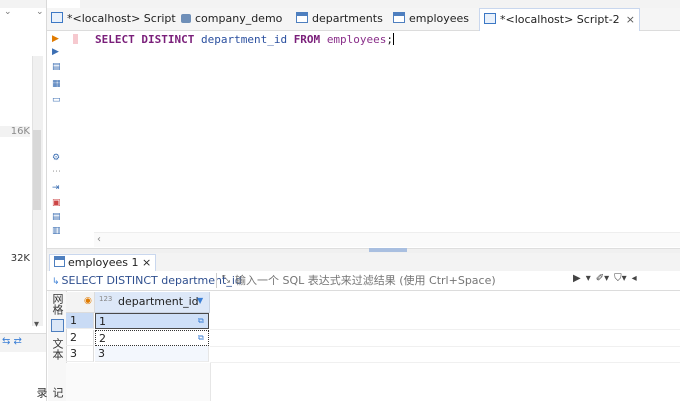  I want to click on editor-horizontal-scrollbar, so click(387, 239).